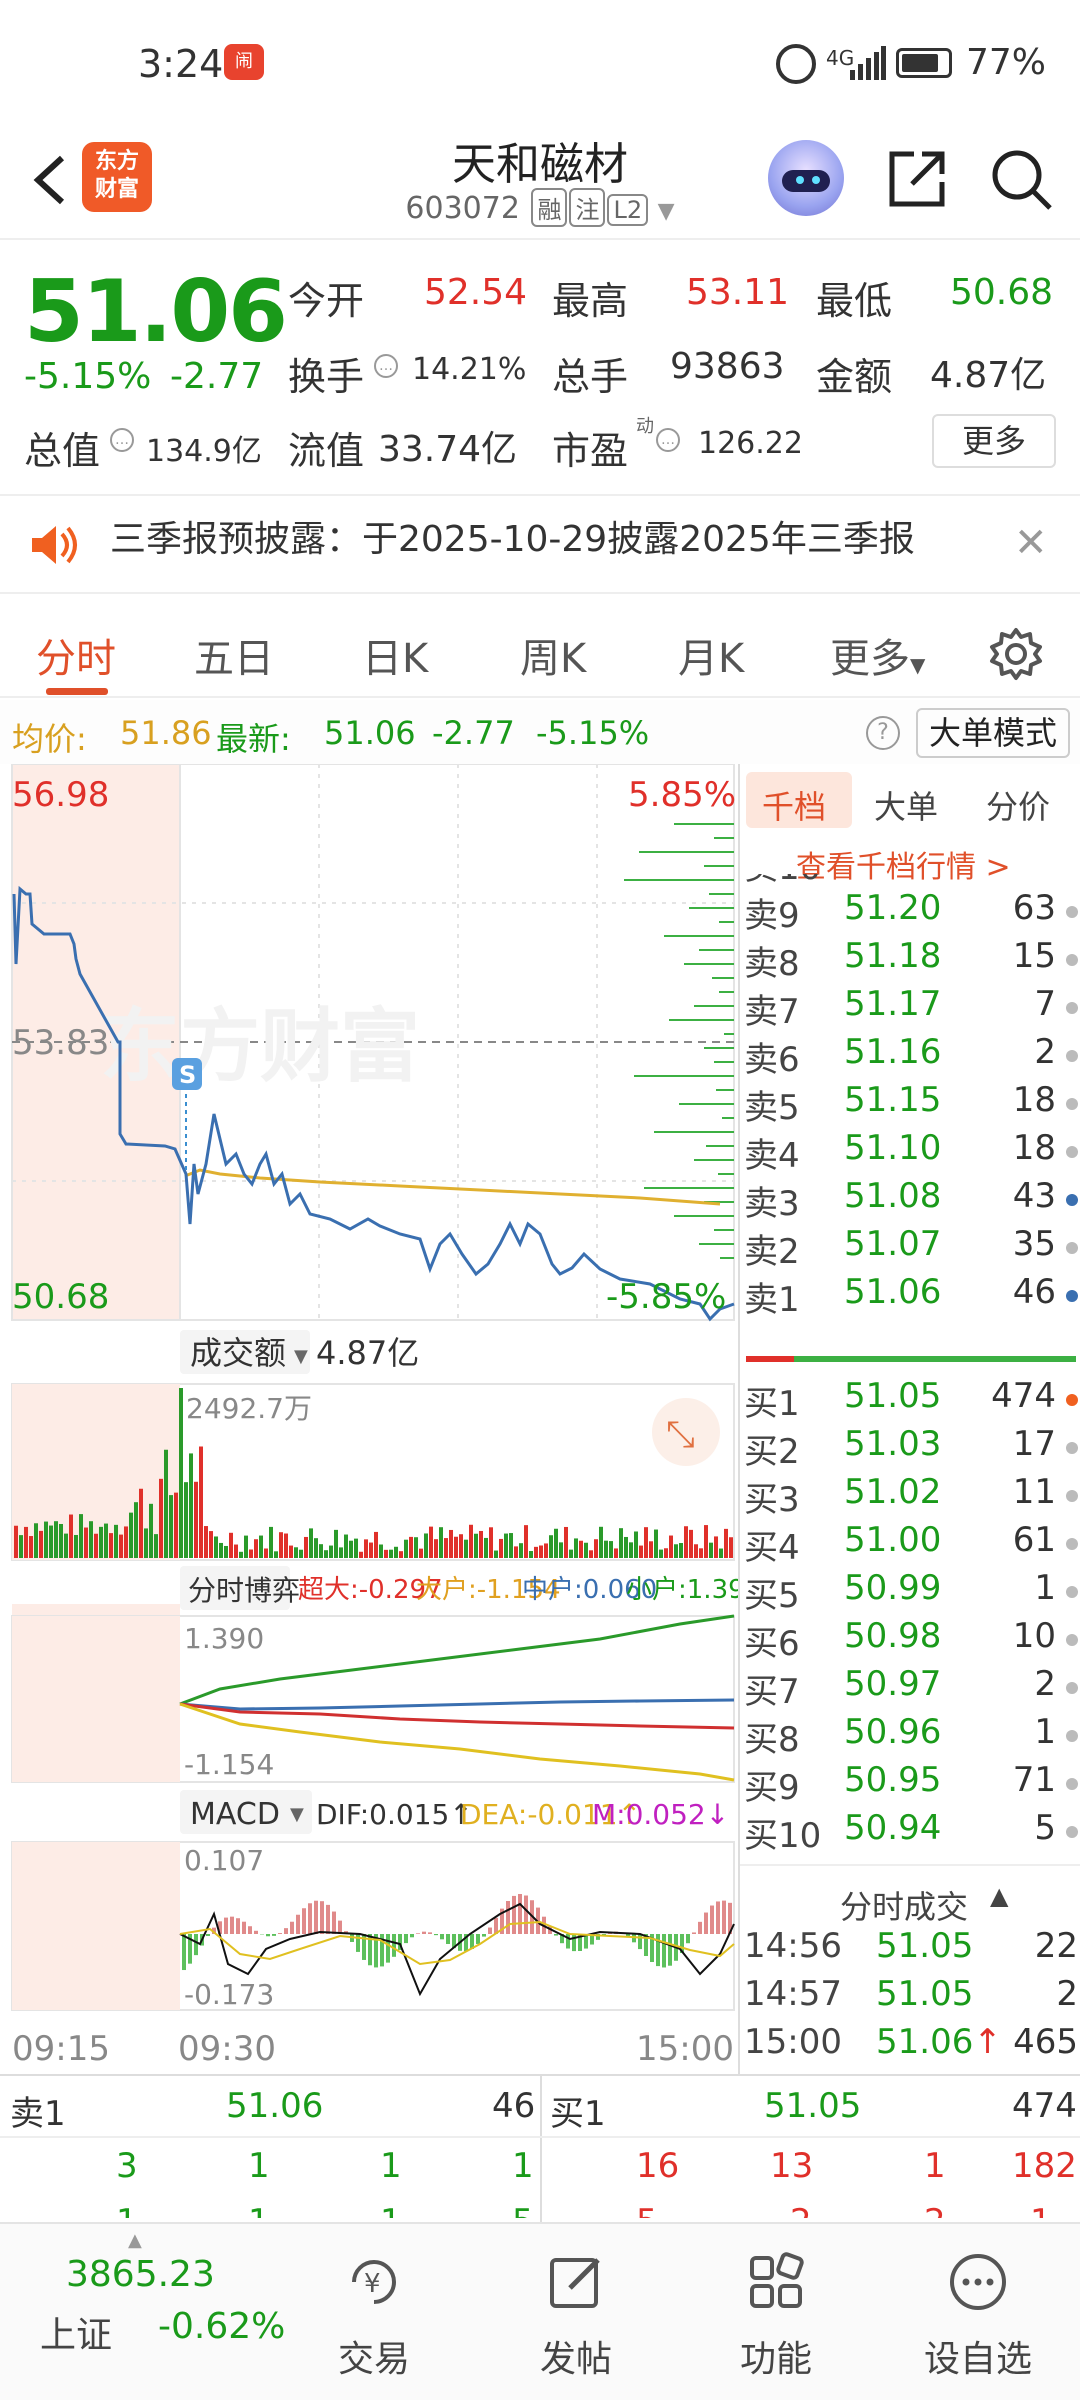  I want to click on flow-label: 分时博弈, so click(244, 1590).